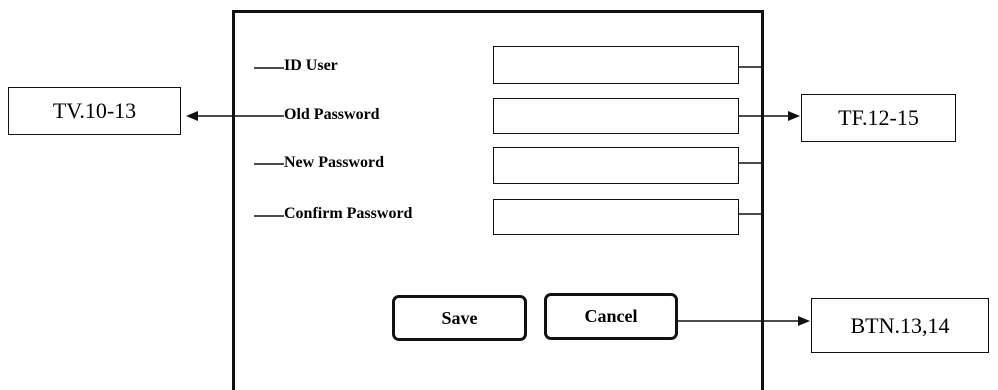  What do you see at coordinates (332, 114) in the screenshot?
I see `old-password-label: Old Password` at bounding box center [332, 114].